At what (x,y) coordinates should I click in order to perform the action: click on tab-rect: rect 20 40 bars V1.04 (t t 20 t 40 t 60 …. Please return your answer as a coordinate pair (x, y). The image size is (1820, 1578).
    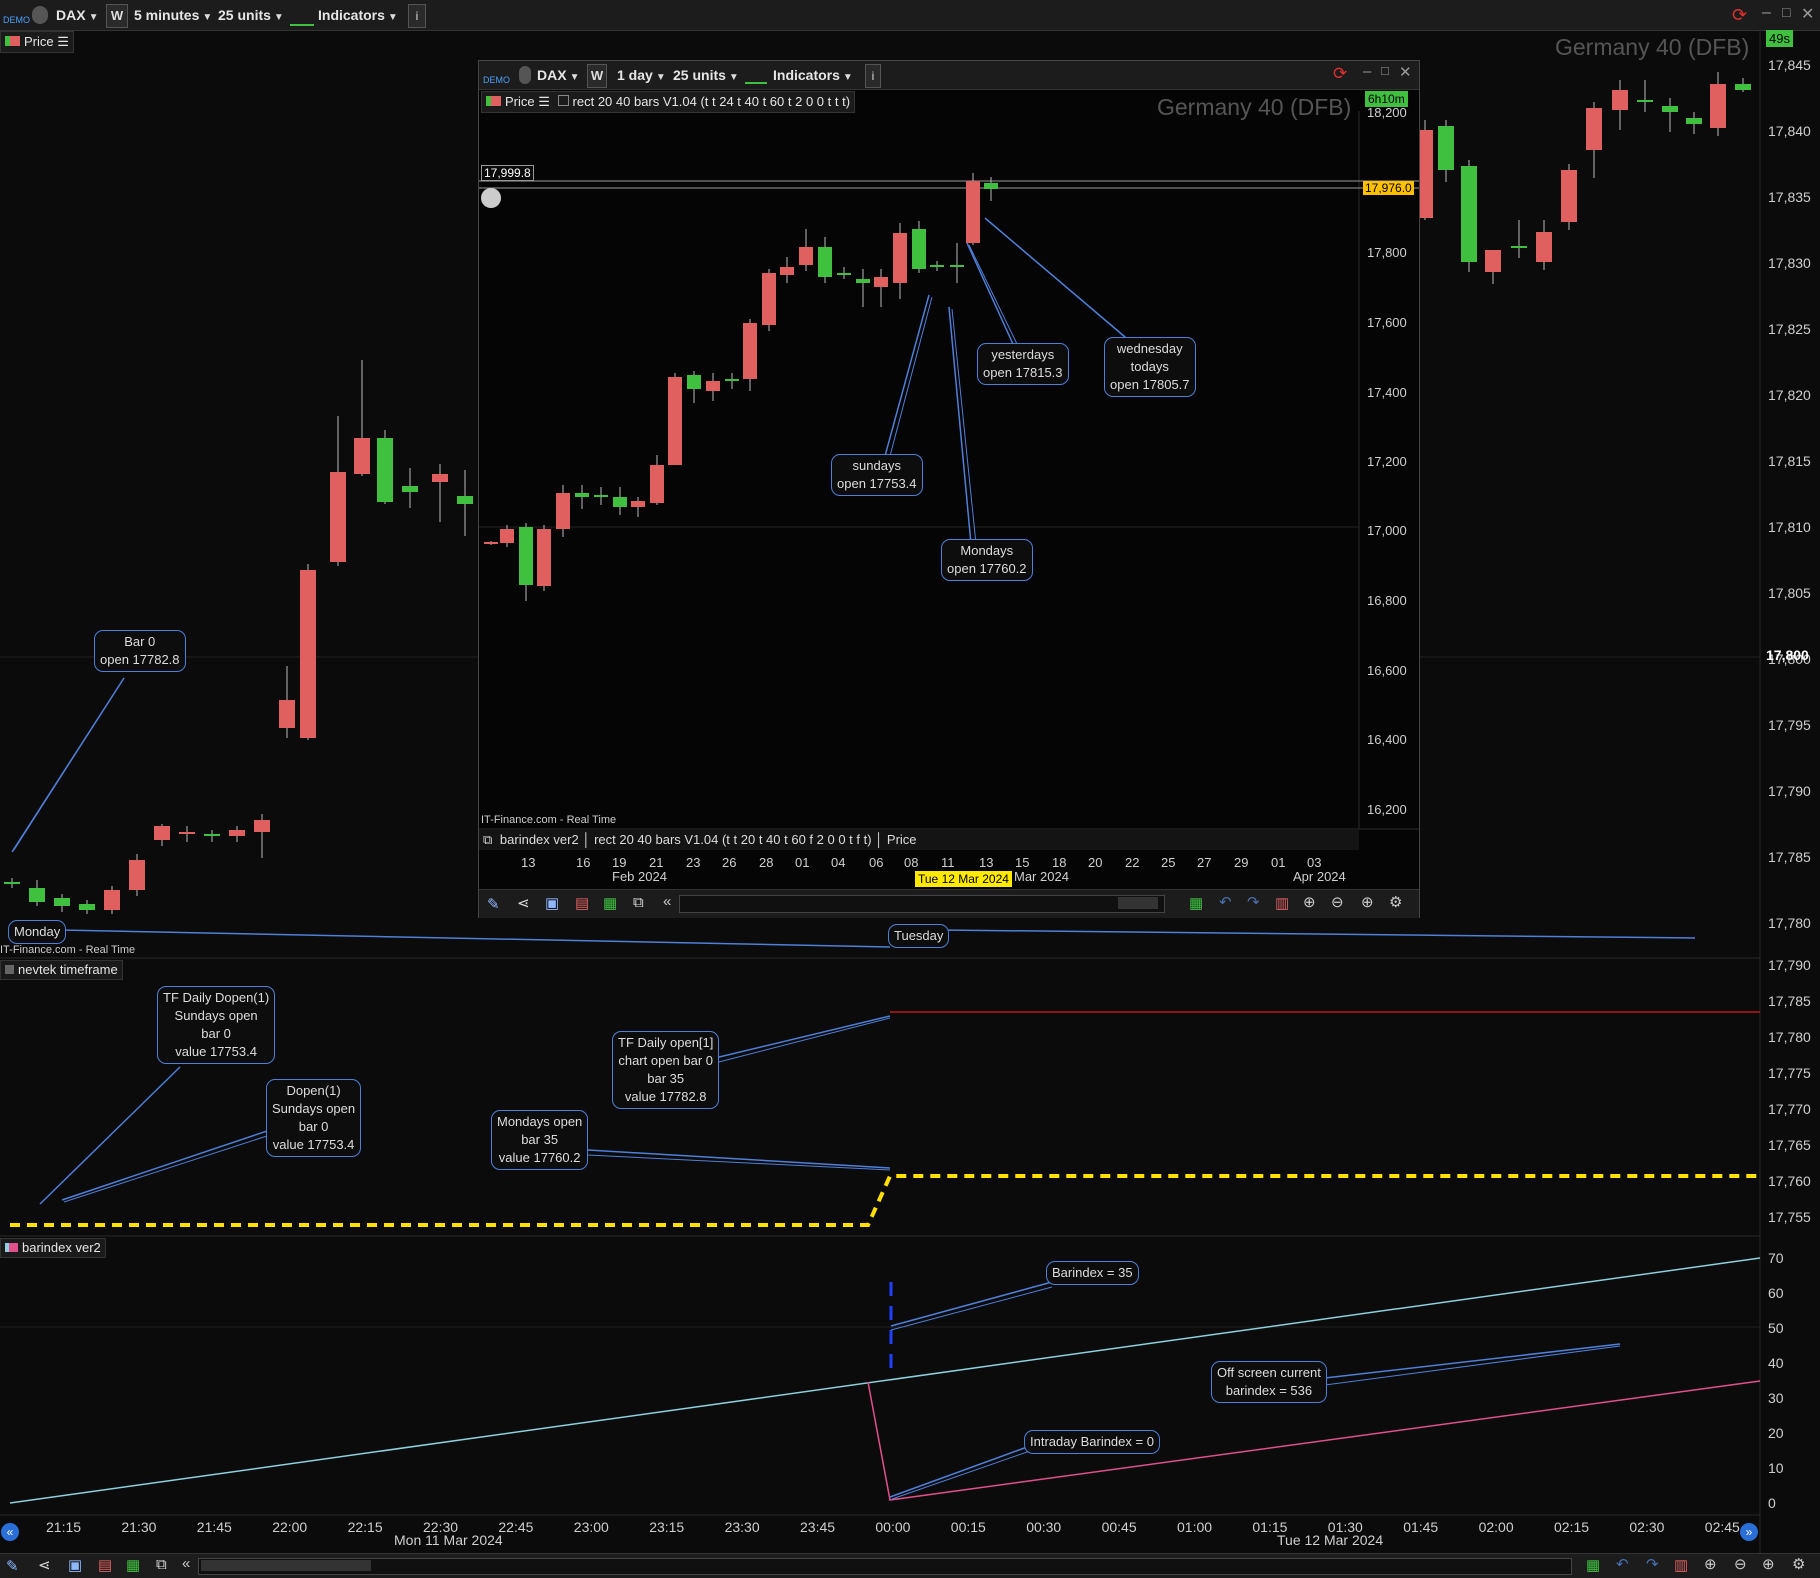
    Looking at the image, I should click on (733, 839).